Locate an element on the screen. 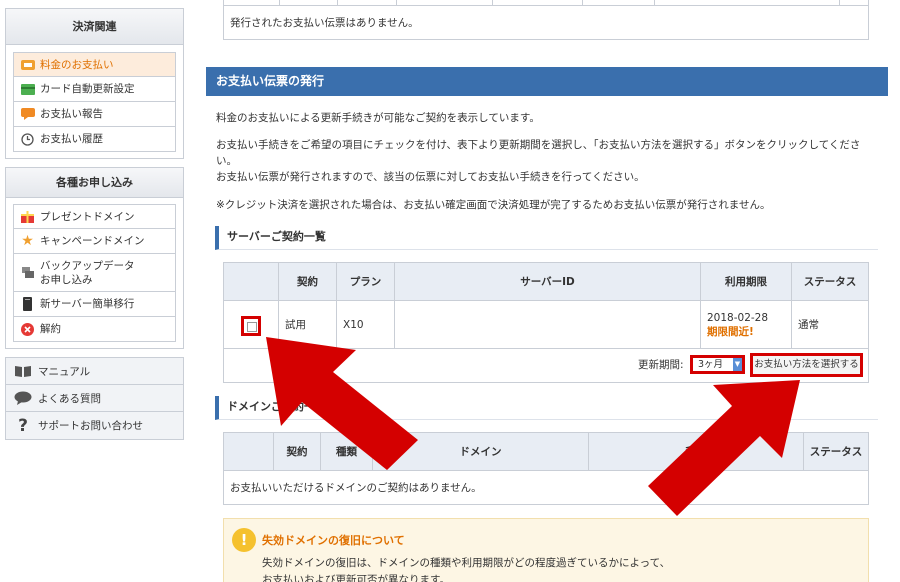 This screenshot has width=900, height=582. sidebar-item-server-migration: 新サーバー簡単移行 is located at coordinates (94, 304).